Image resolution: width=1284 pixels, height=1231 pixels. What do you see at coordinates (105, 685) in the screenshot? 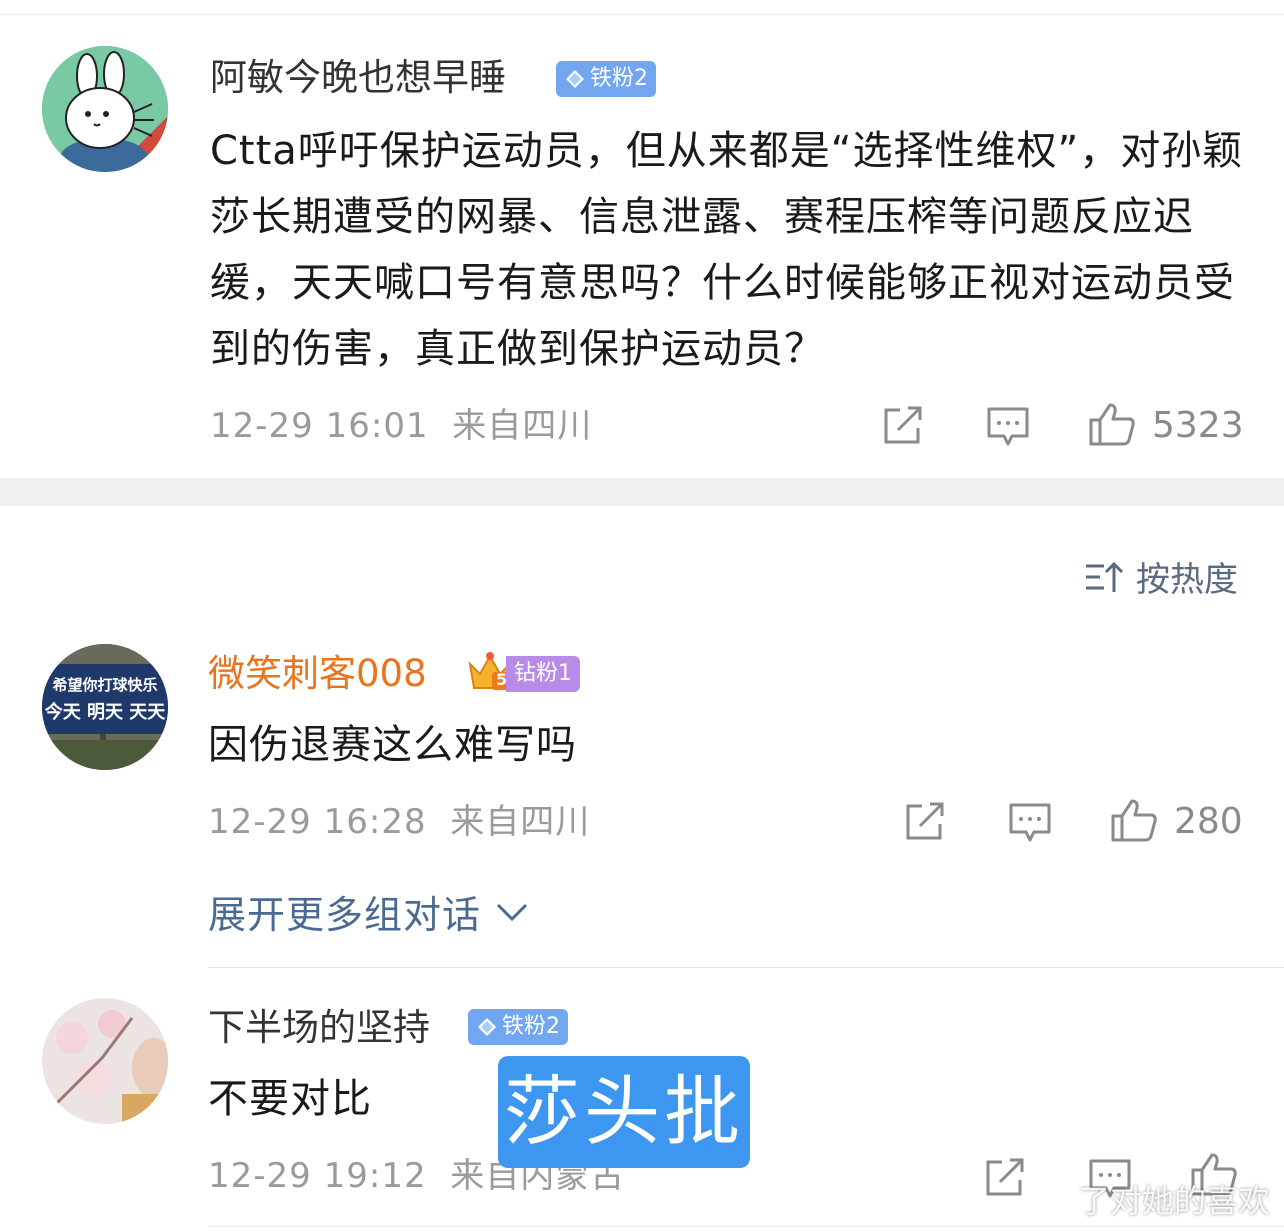
I see `avatar-sign-line-1: 希望你打球快乐` at bounding box center [105, 685].